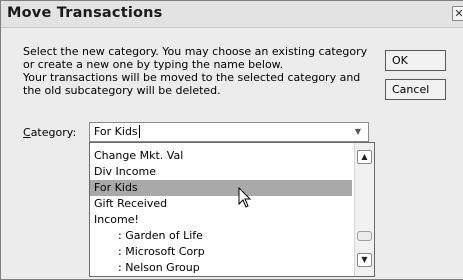 This screenshot has height=280, width=463. I want to click on category-label: Category:, so click(49, 132).